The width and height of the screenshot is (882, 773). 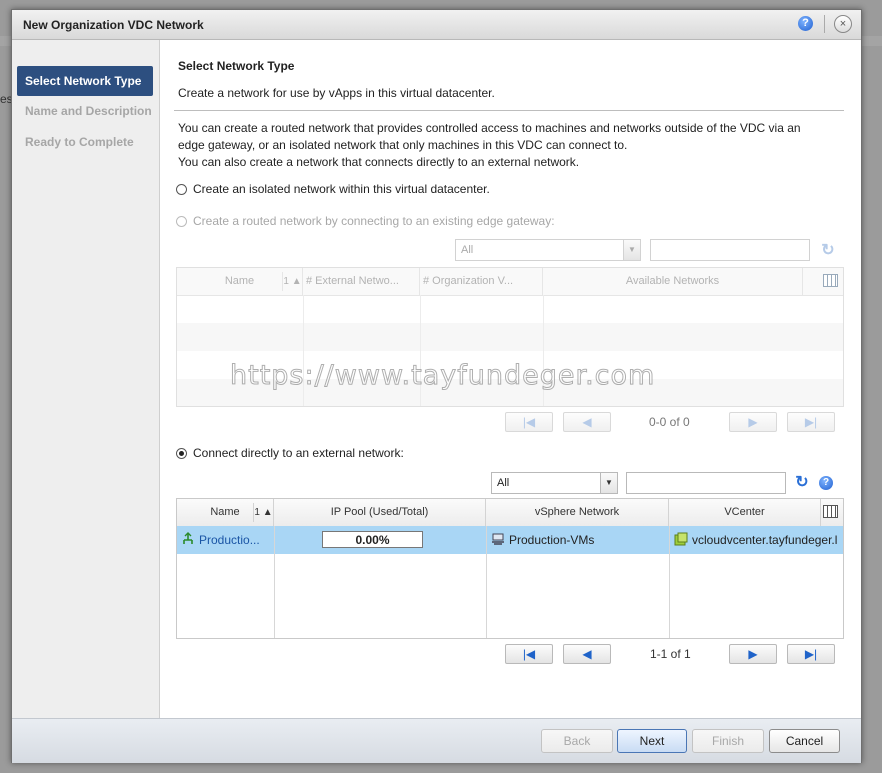 What do you see at coordinates (587, 654) in the screenshot?
I see `prev-page-button: ◀` at bounding box center [587, 654].